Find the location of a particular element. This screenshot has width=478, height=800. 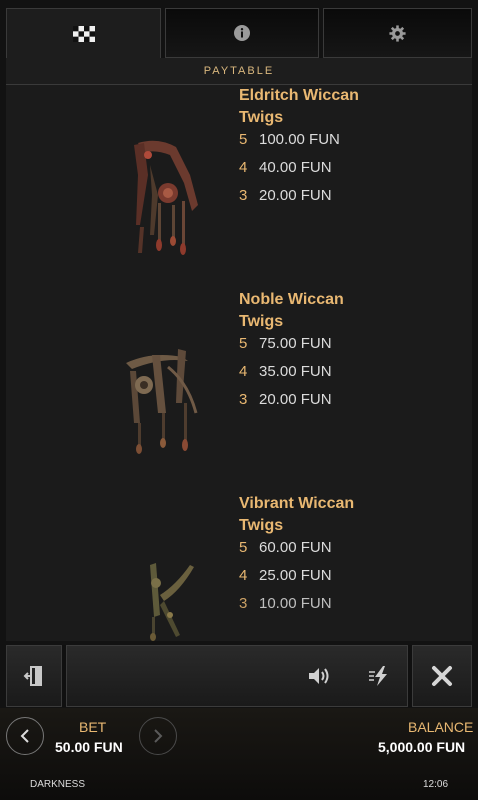

close-icon is located at coordinates (442, 676).